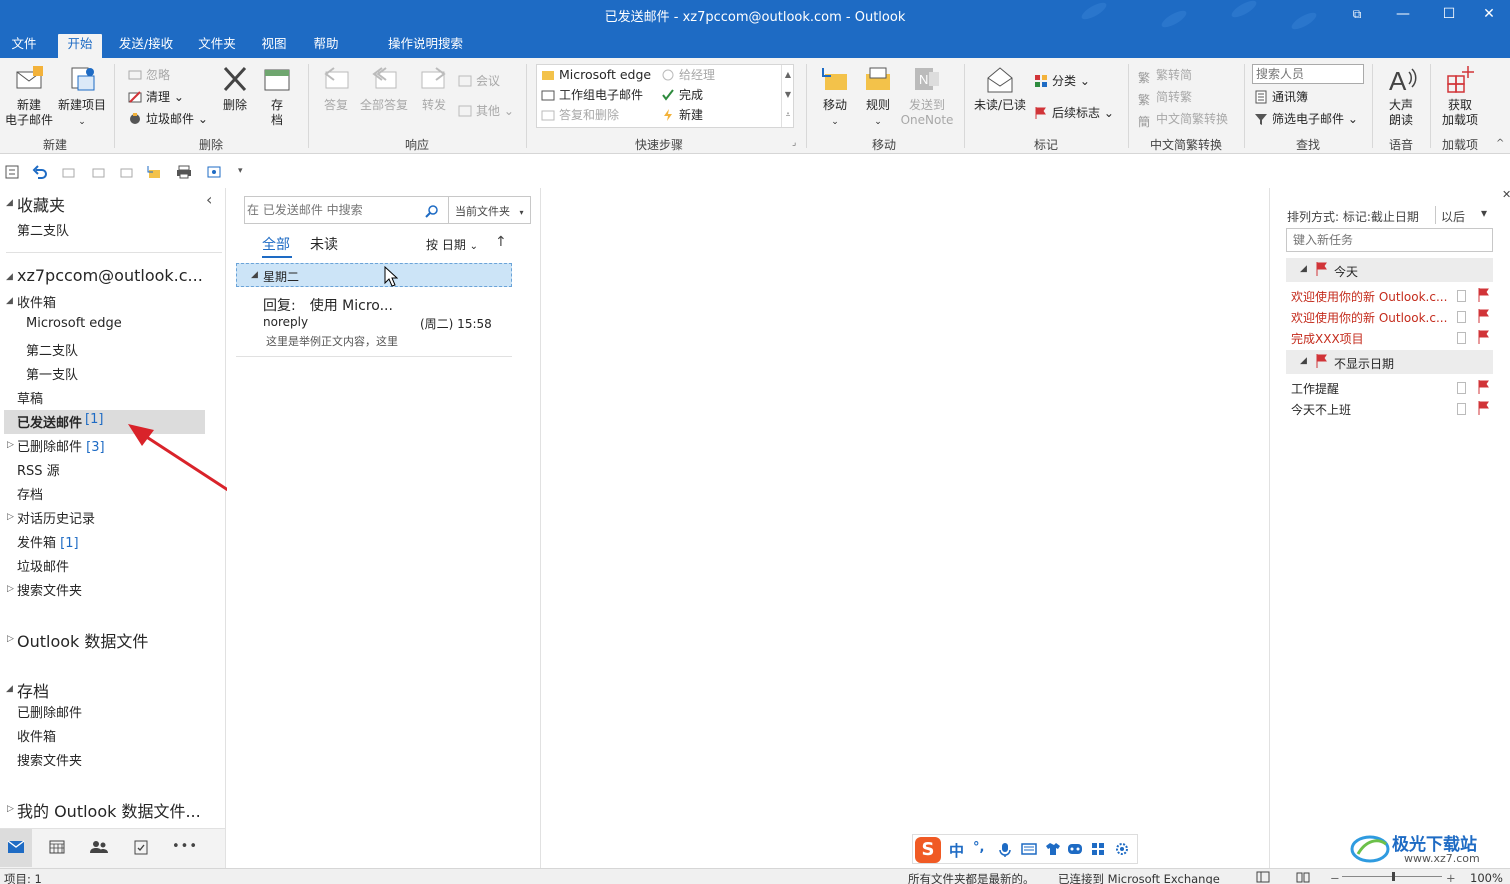 The image size is (1510, 884). Describe the element at coordinates (580, 115) in the screenshot. I see `quick-step-reply-delete: 答复和删除` at that location.